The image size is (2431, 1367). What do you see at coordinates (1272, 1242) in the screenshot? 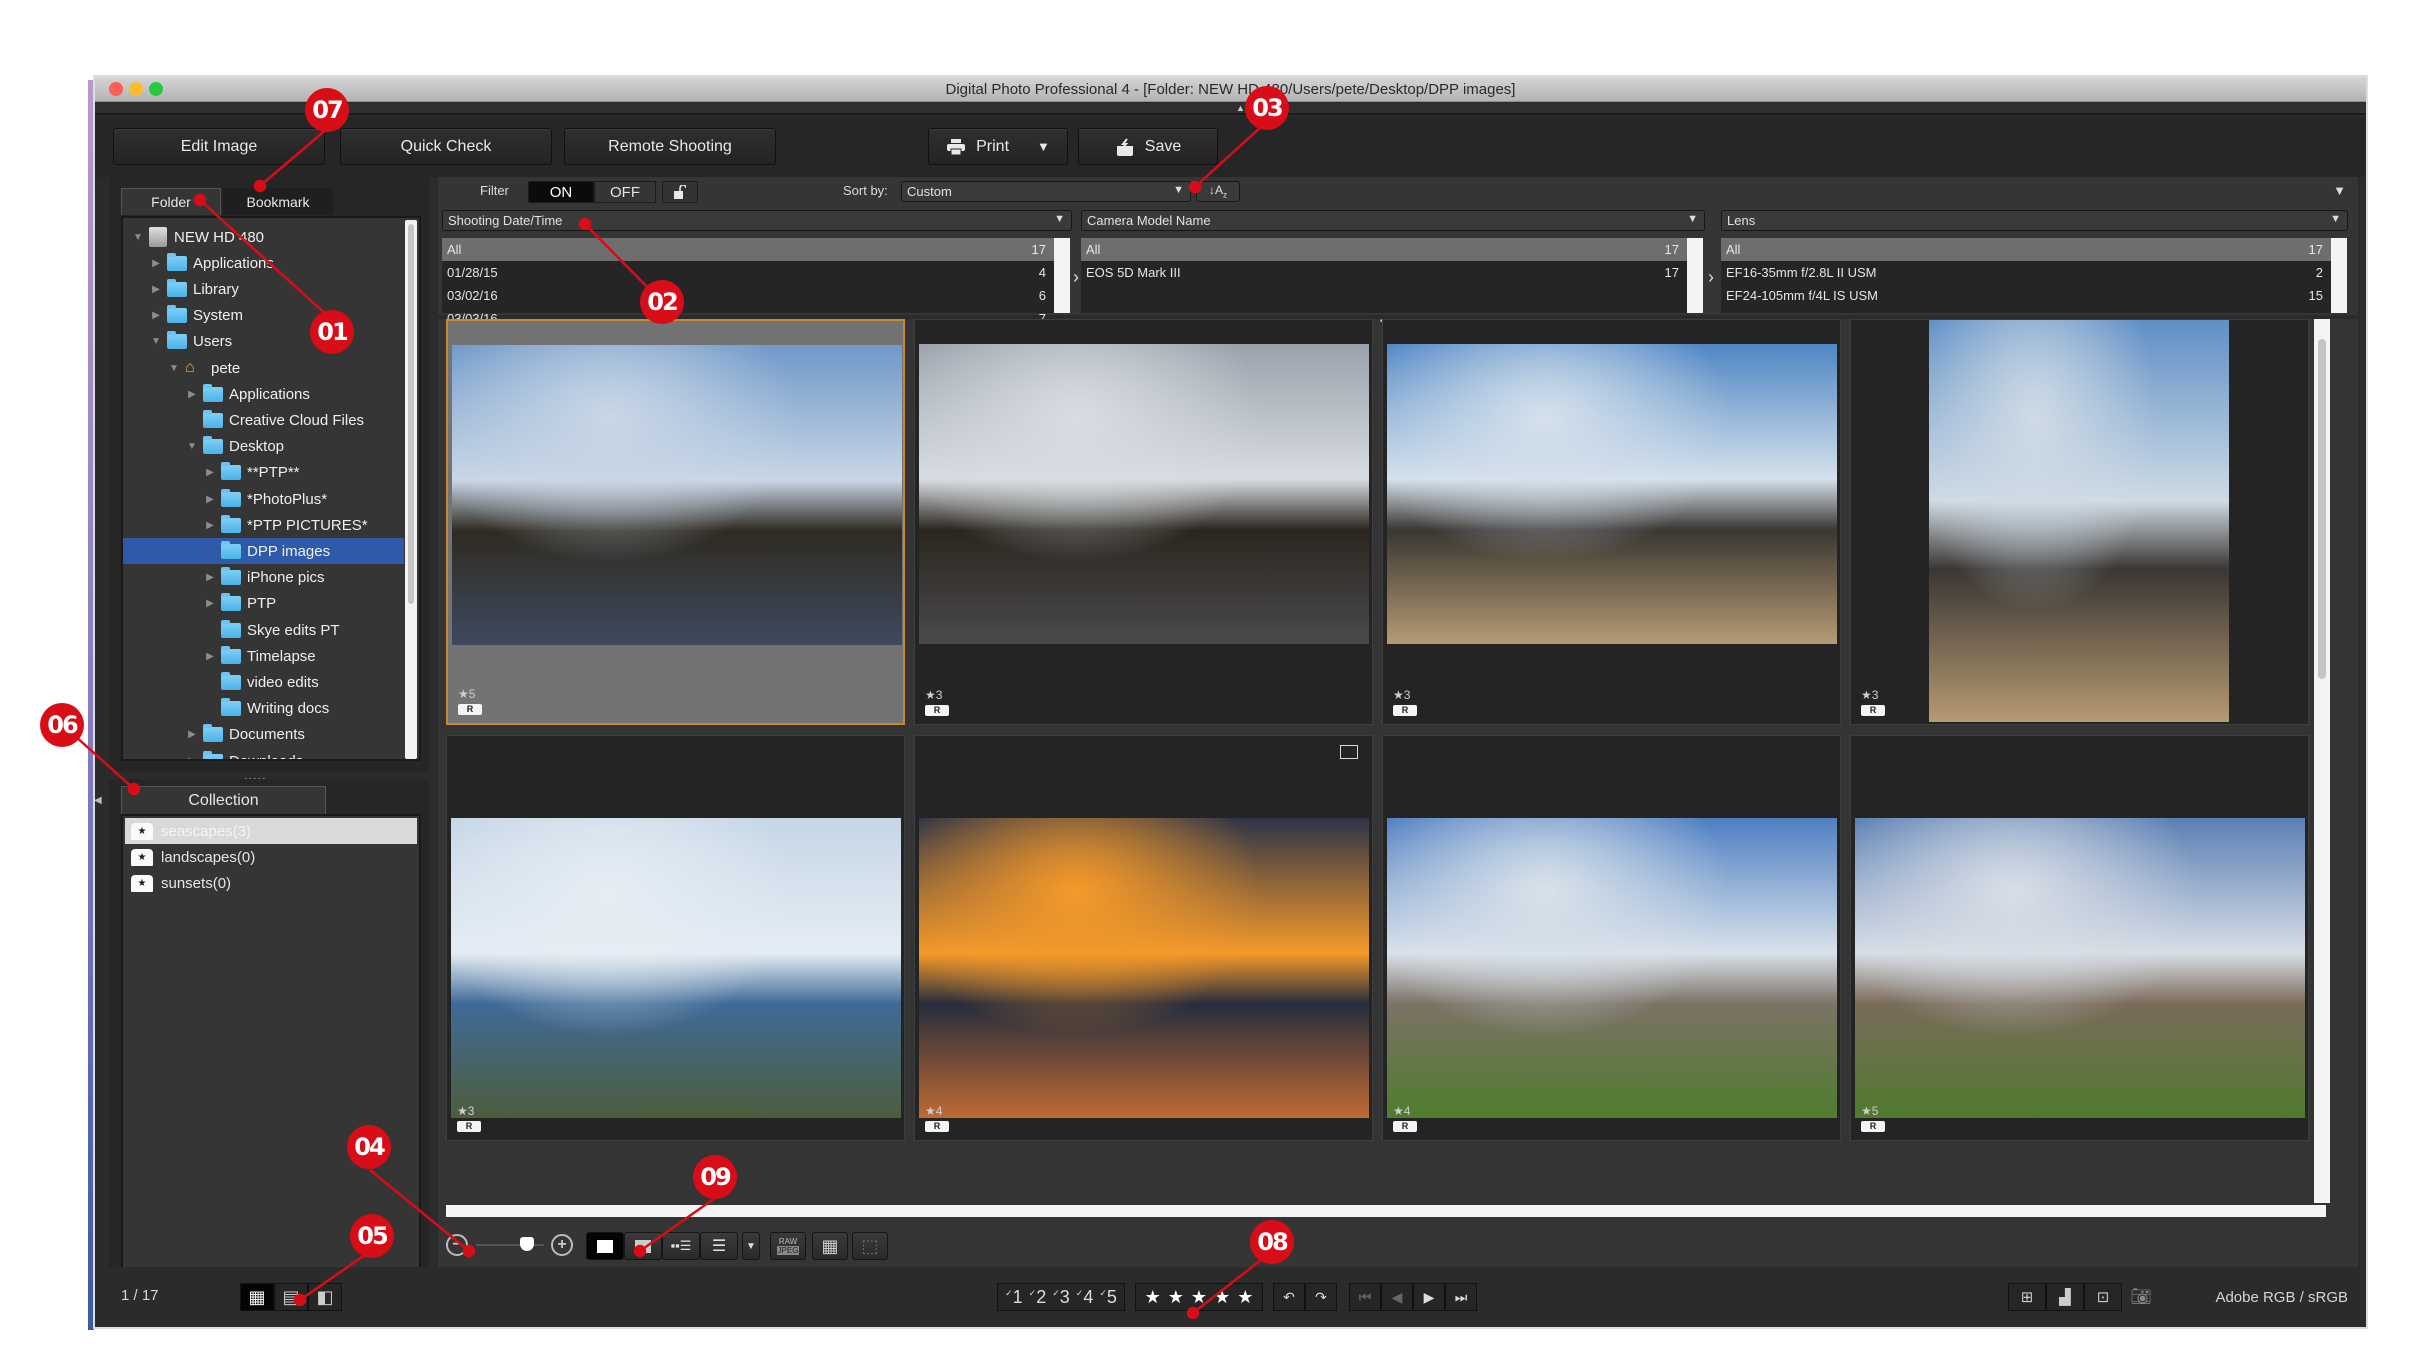
I see `annotation-callout-08: 08` at bounding box center [1272, 1242].